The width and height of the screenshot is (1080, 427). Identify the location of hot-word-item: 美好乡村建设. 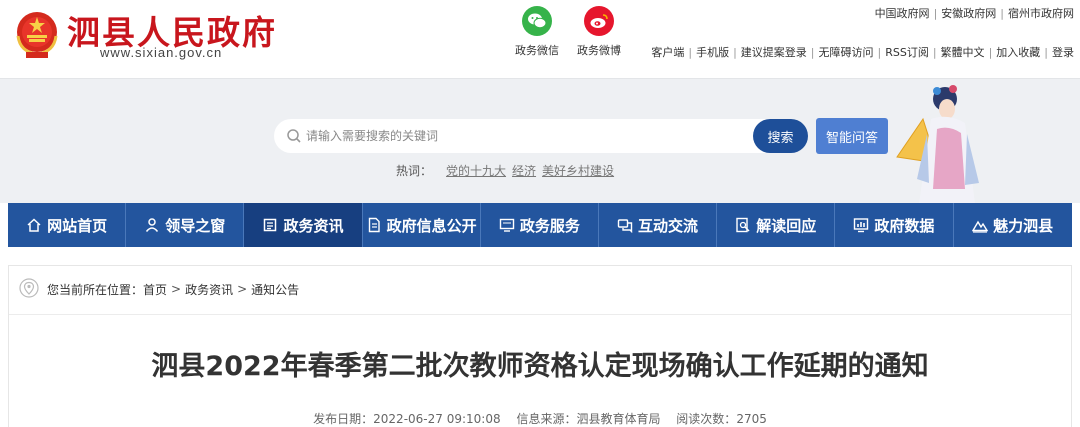
(578, 171).